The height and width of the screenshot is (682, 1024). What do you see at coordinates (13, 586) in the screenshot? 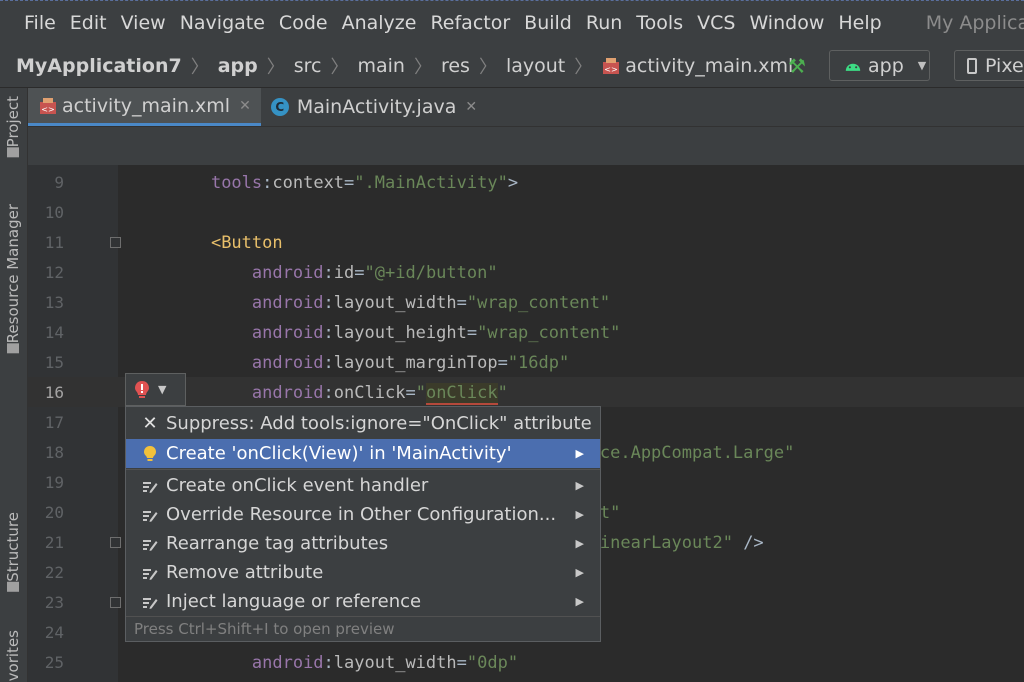
I see `structure-icon` at bounding box center [13, 586].